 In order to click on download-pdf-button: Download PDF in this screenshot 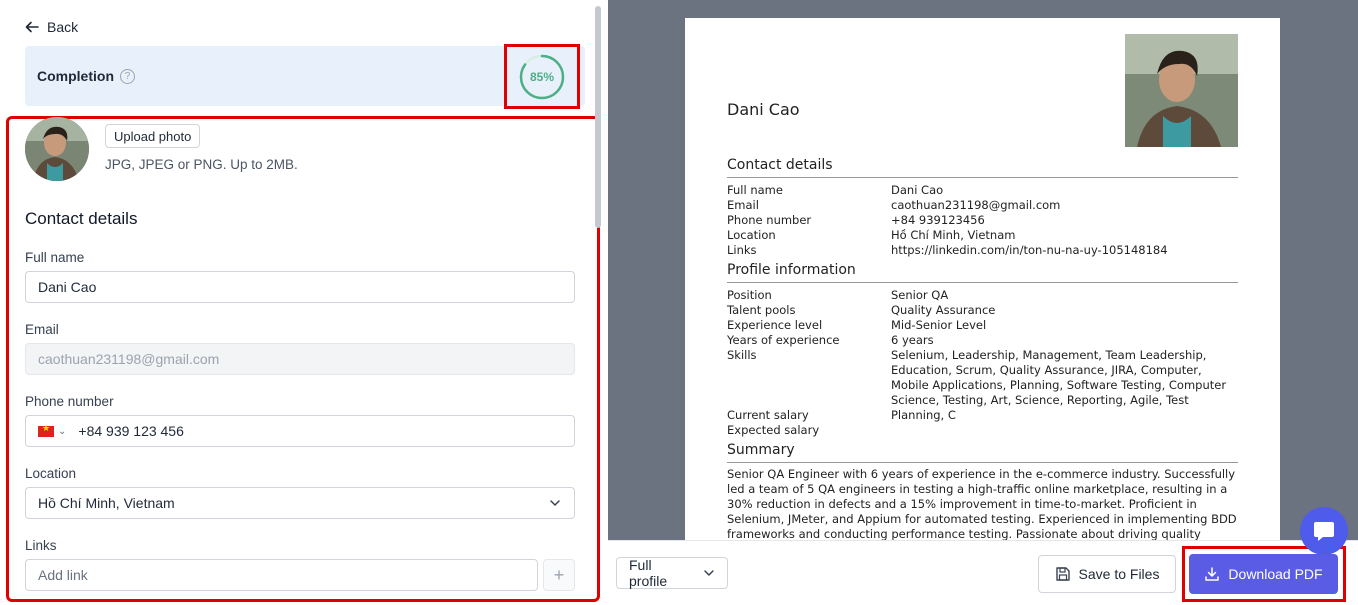, I will do `click(1263, 574)`.